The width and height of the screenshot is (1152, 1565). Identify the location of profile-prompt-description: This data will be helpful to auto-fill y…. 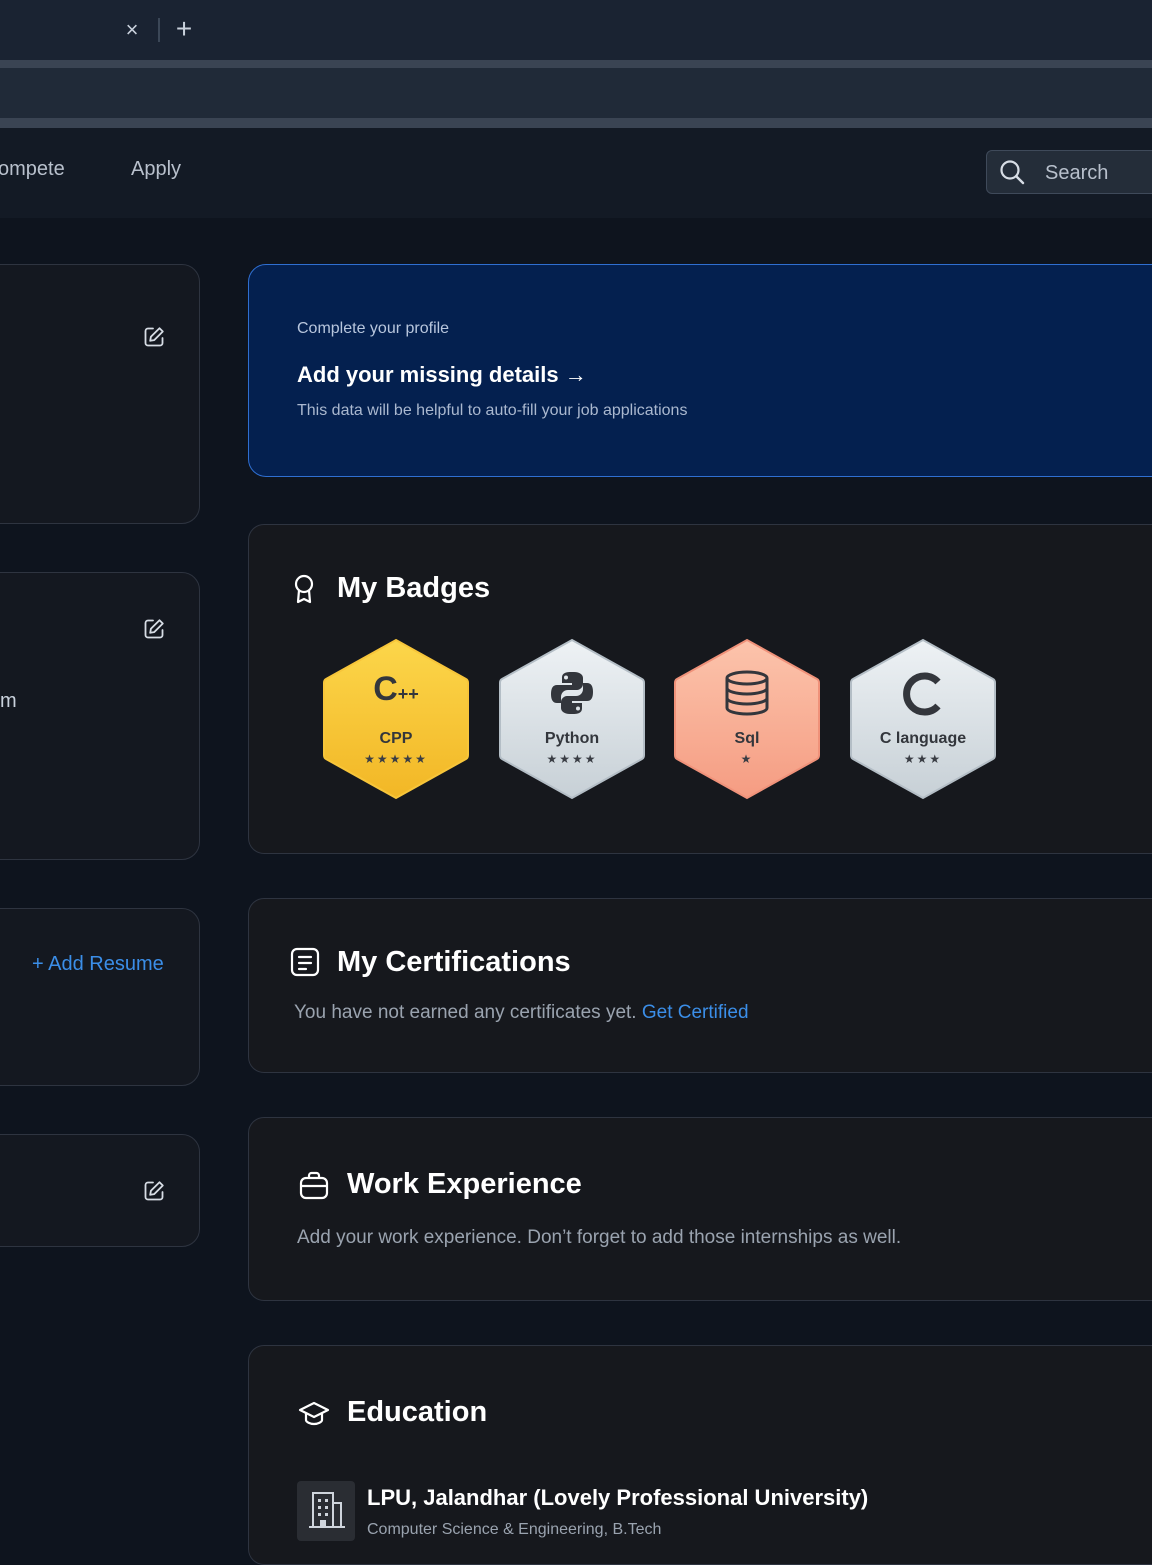
(492, 410).